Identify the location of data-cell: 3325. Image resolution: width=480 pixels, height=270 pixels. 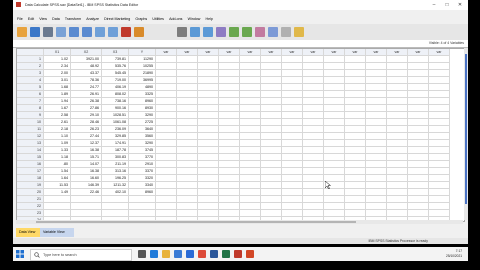
(142, 94).